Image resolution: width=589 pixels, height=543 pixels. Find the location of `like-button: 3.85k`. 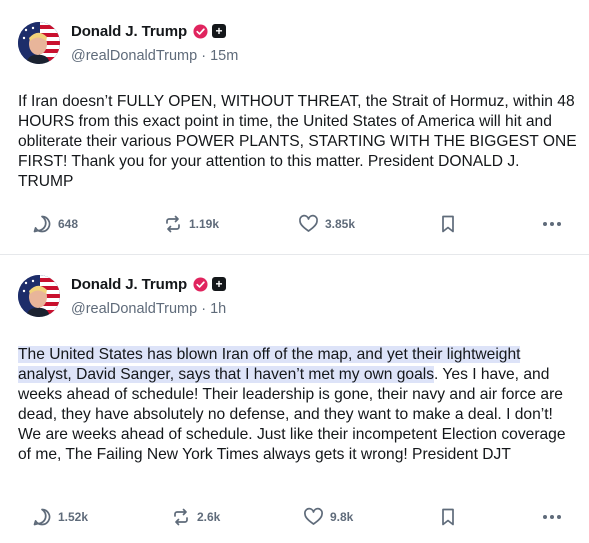

like-button: 3.85k is located at coordinates (326, 224).